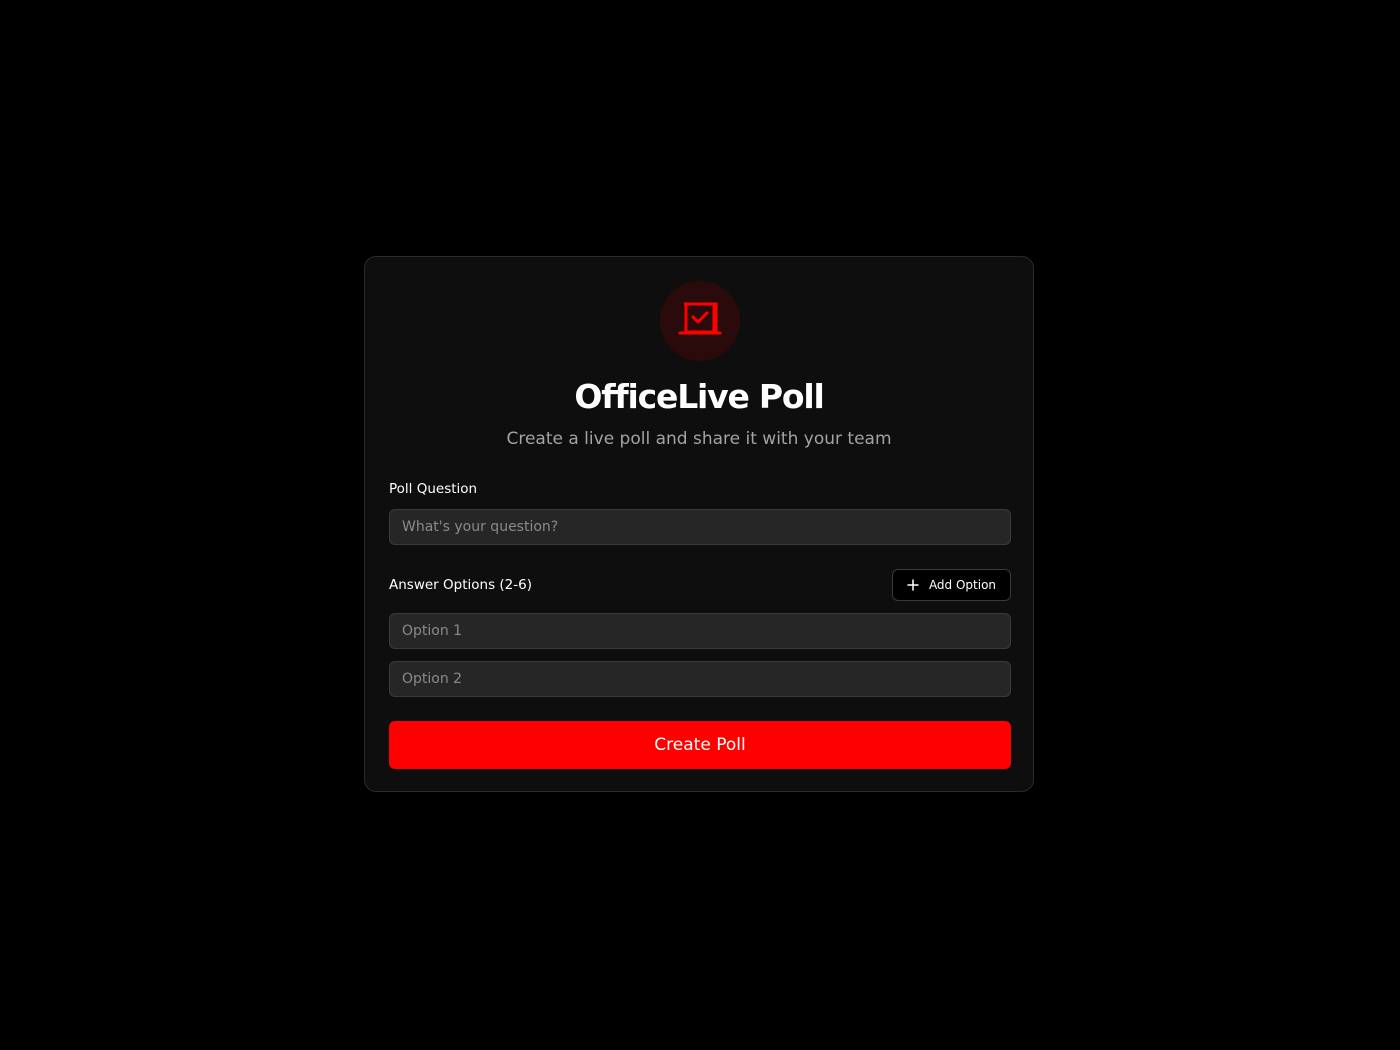 The height and width of the screenshot is (1050, 1400). Describe the element at coordinates (699, 396) in the screenshot. I see `app-title: OfficeLive Poll` at that location.